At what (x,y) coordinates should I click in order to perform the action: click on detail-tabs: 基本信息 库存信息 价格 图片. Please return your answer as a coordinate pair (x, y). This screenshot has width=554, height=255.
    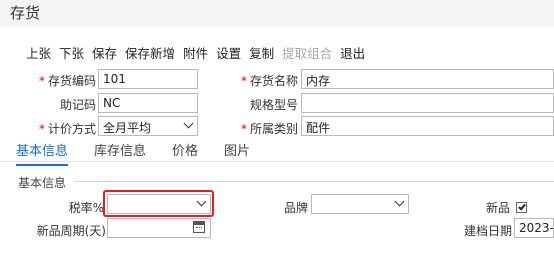
    Looking at the image, I should click on (146, 153).